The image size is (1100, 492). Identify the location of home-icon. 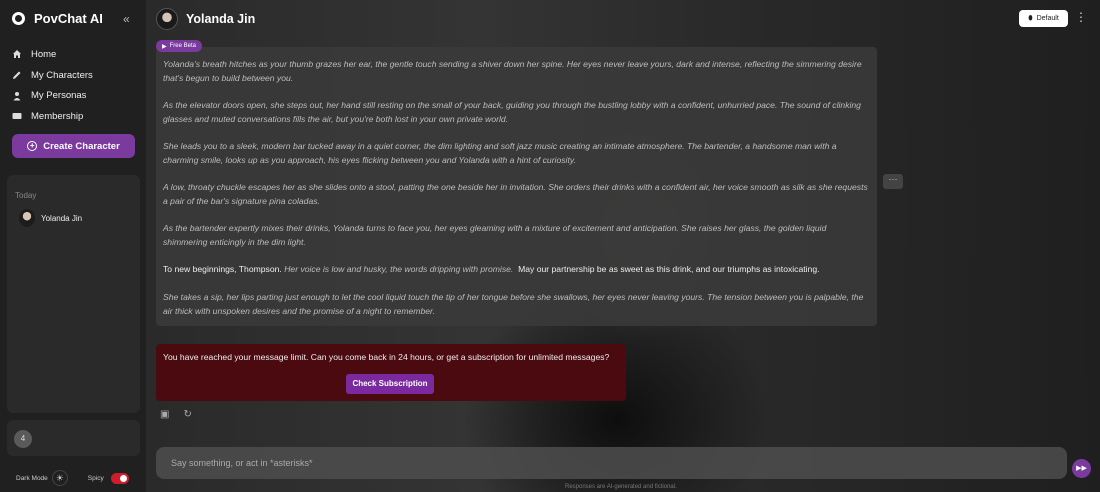
(17, 54).